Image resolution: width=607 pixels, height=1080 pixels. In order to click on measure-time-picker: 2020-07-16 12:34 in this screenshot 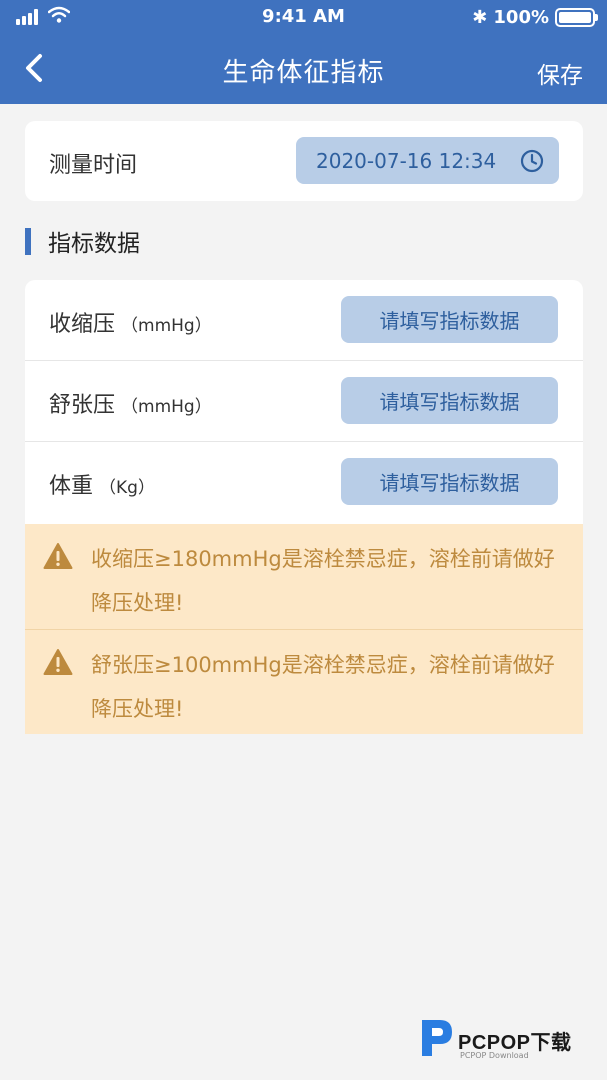, I will do `click(427, 160)`.